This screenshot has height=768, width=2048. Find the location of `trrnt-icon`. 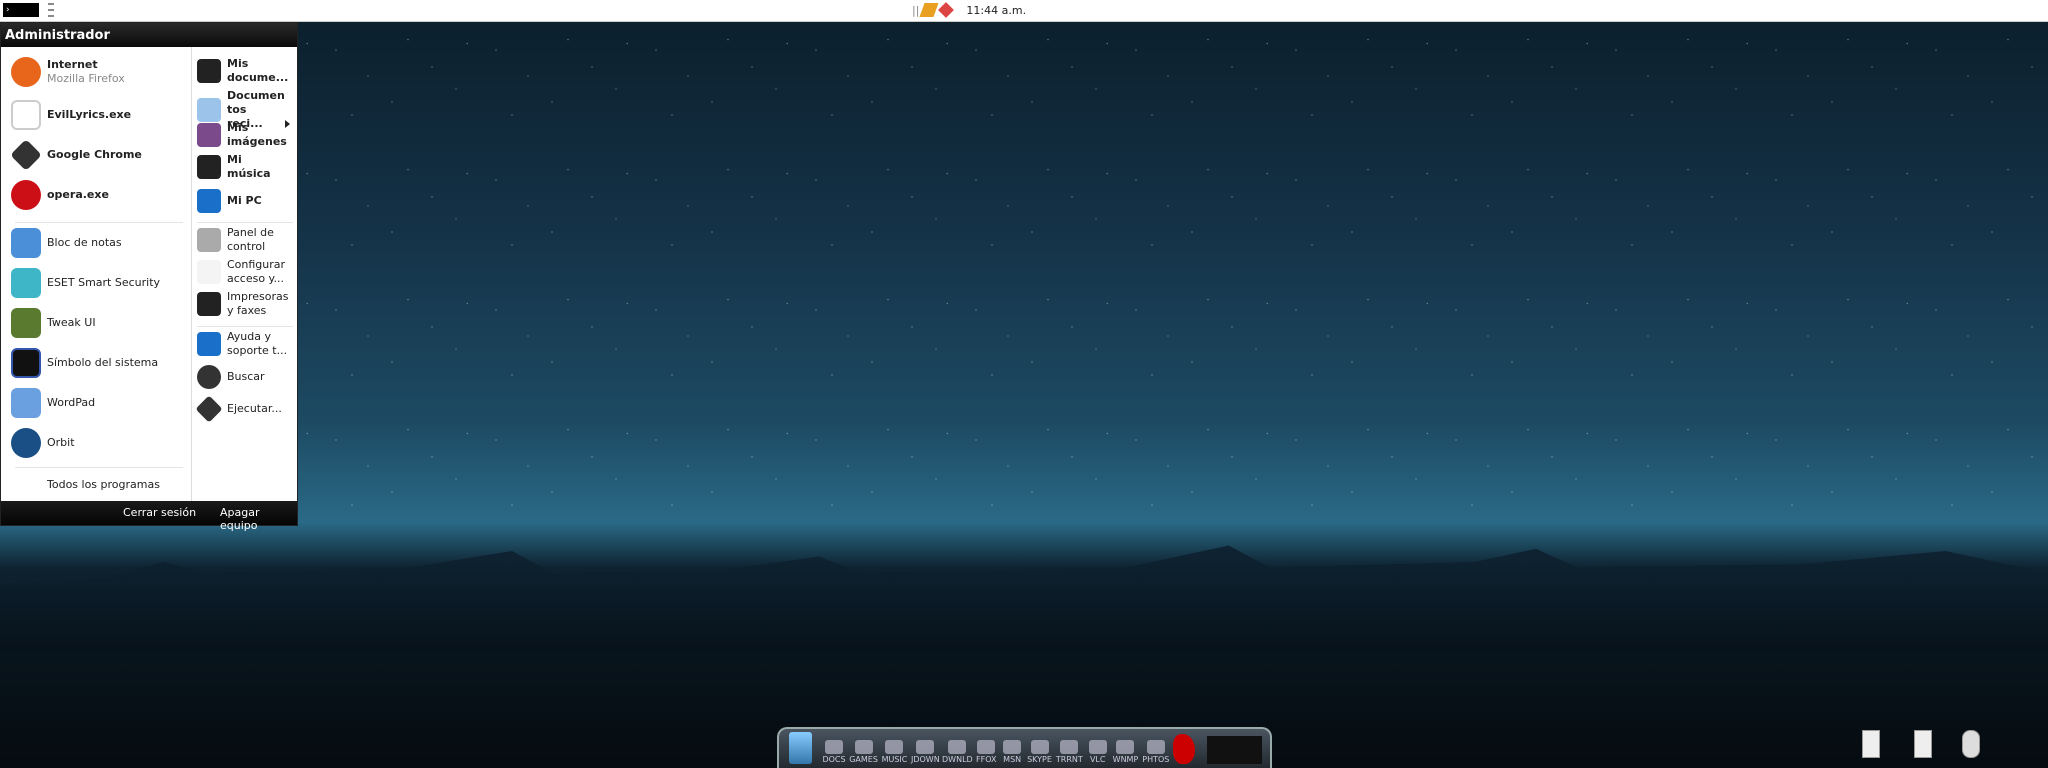

trrnt-icon is located at coordinates (1069, 747).